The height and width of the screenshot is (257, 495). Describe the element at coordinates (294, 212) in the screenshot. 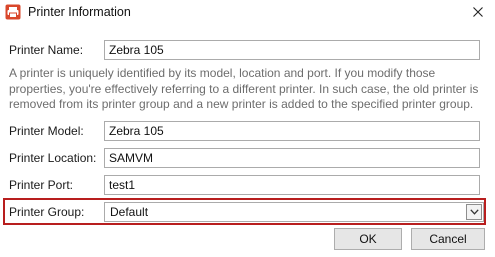

I see `printer-group-select: Default` at that location.